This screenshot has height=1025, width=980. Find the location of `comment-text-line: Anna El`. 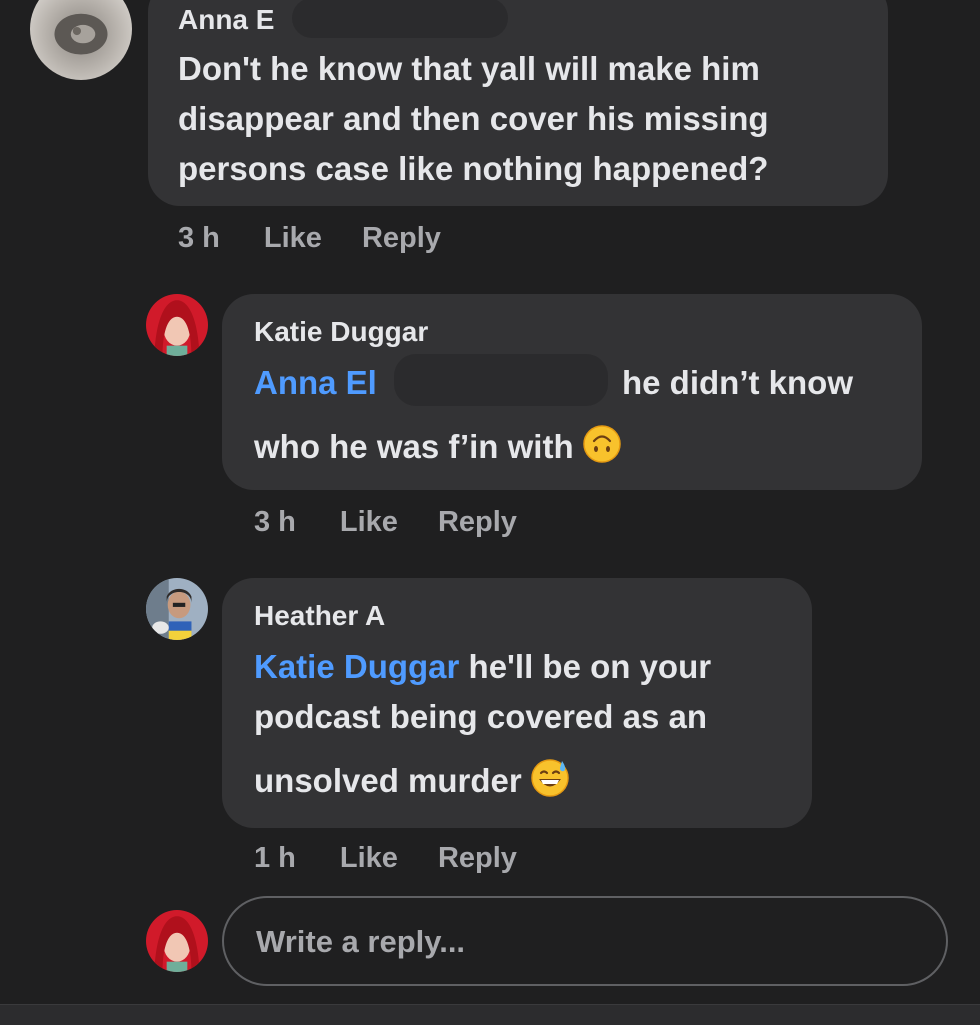

comment-text-line: Anna El is located at coordinates (315, 383).